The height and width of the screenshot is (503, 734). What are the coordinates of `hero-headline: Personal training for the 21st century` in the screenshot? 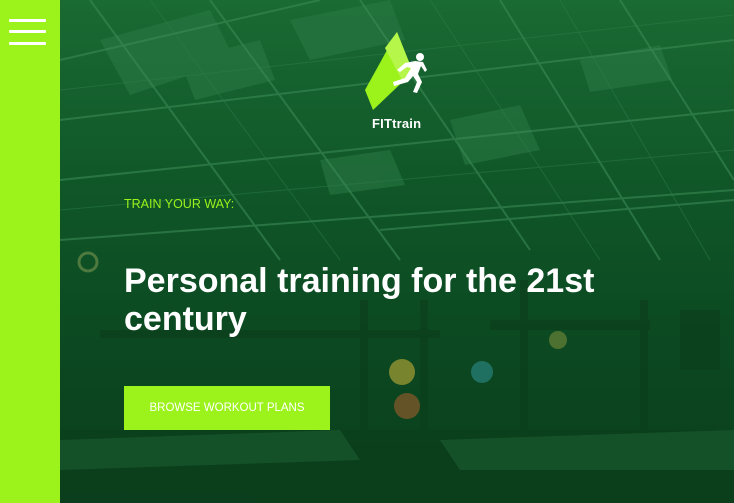 It's located at (359, 300).